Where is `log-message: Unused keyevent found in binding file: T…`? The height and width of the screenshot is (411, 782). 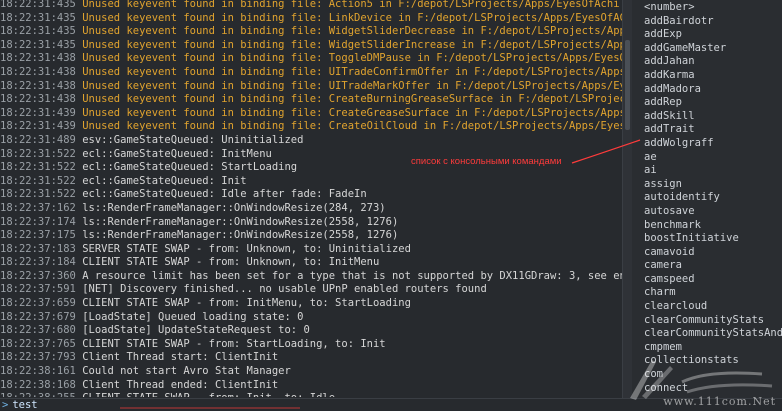
log-message: Unused keyevent found in binding file: T… is located at coordinates (352, 58).